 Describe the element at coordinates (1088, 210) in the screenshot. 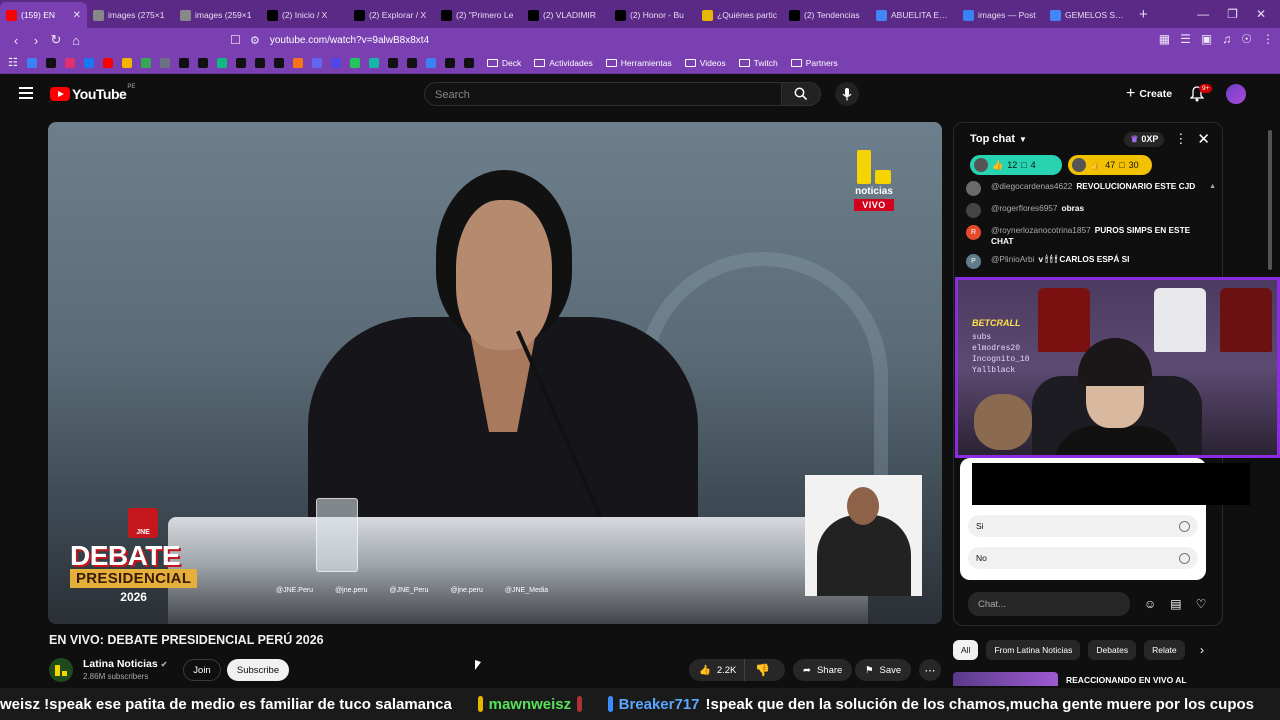

I see `chat-message: @rogerflores6957 obras` at that location.